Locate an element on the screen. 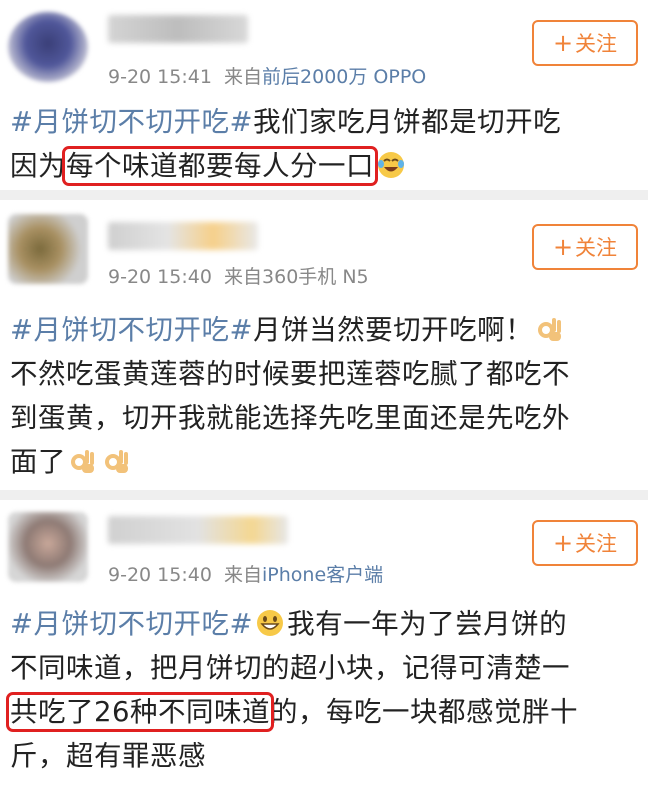 The image size is (648, 796). highlighted-text: 每个味道都要每人分一口 is located at coordinates (220, 166).